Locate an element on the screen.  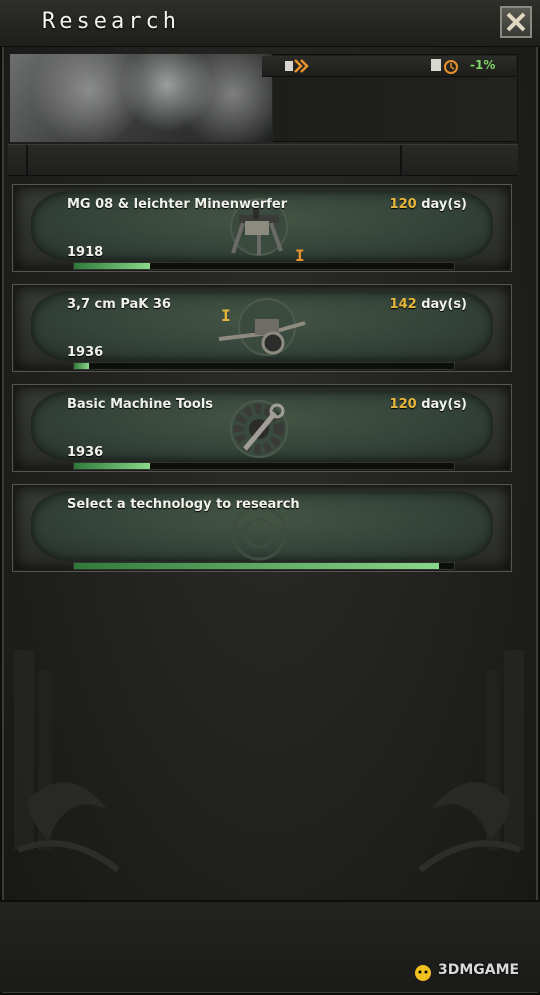
title-bar: Research is located at coordinates (270, 23).